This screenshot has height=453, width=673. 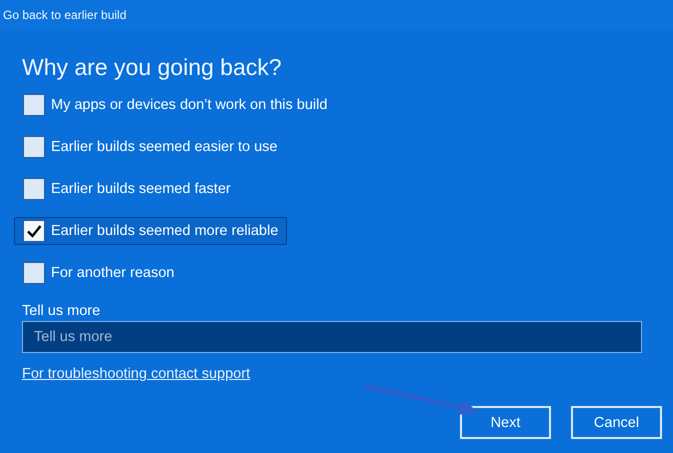 What do you see at coordinates (62, 311) in the screenshot?
I see `field-label: Tell us more` at bounding box center [62, 311].